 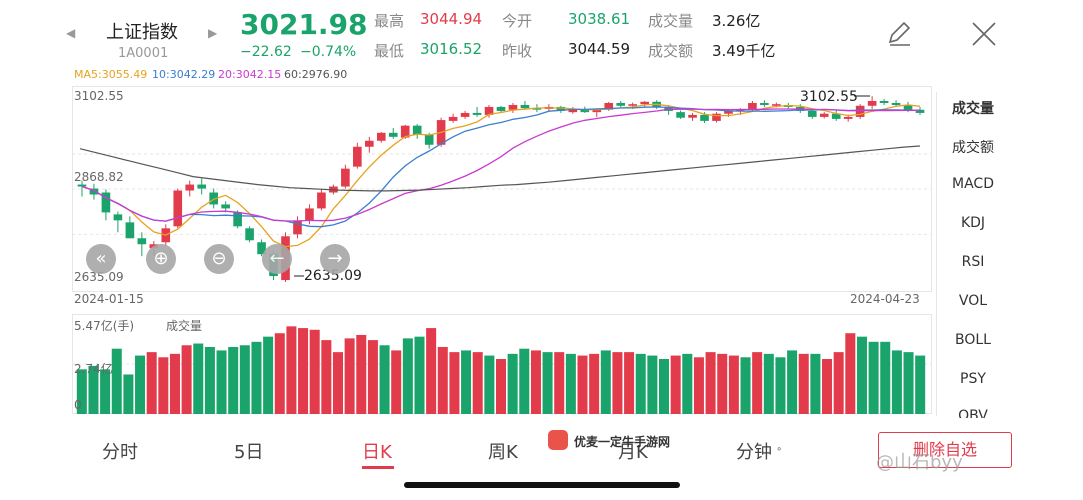 I want to click on sidebar-item-turnover: 成交额, so click(x=973, y=147).